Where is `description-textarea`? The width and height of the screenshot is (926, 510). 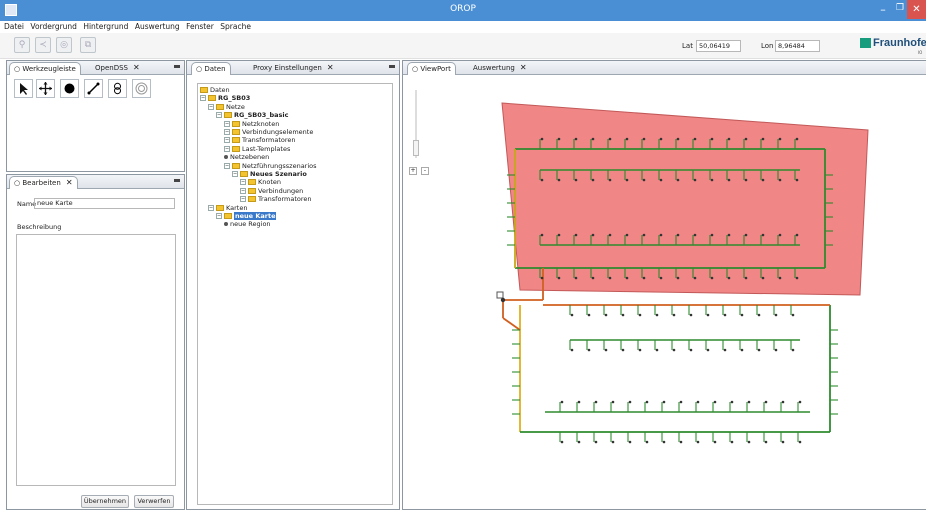 description-textarea is located at coordinates (96, 360).